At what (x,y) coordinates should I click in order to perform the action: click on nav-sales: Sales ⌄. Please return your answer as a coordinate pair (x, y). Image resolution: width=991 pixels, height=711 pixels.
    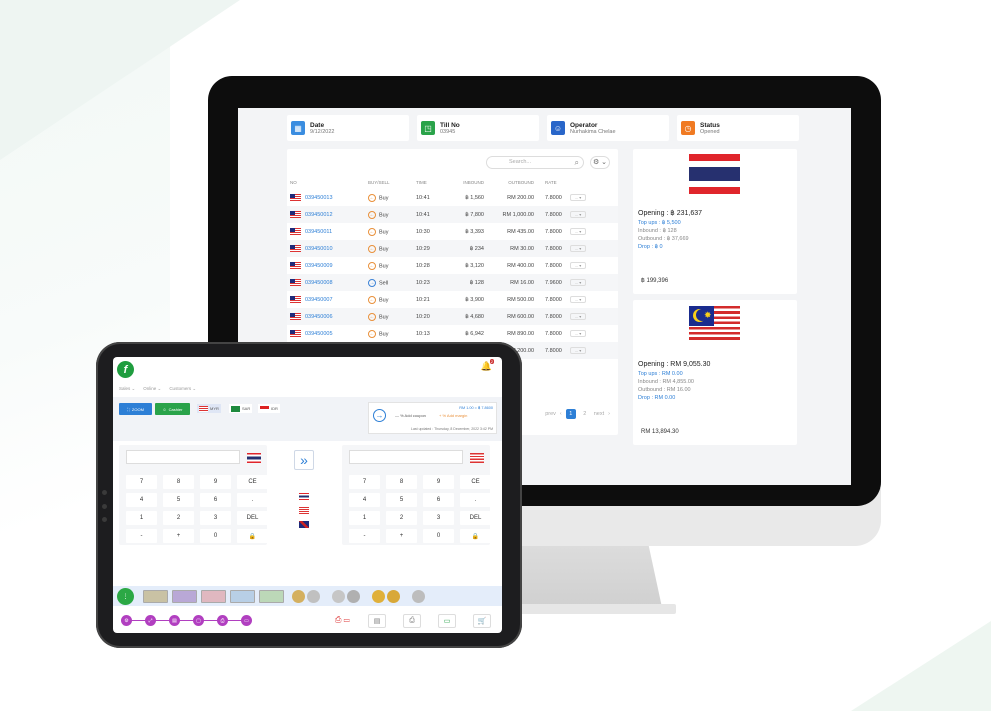
    Looking at the image, I should click on (127, 389).